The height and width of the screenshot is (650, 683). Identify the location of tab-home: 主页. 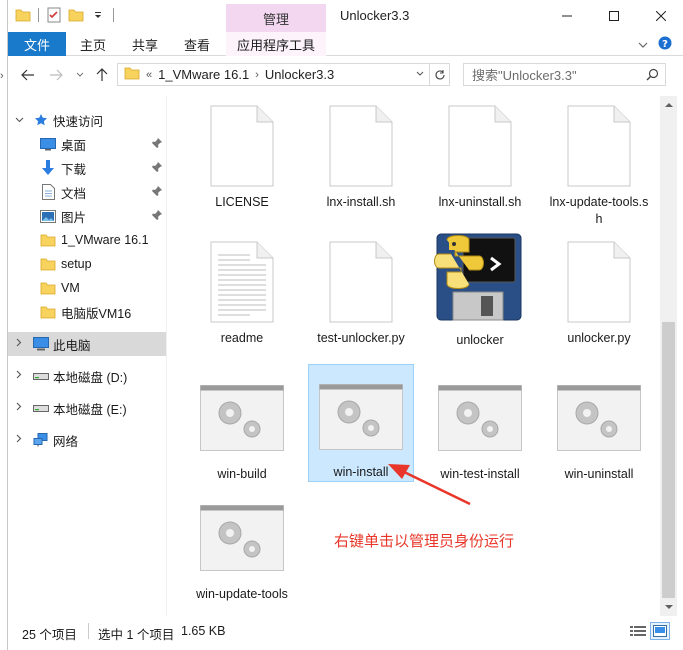
(93, 44).